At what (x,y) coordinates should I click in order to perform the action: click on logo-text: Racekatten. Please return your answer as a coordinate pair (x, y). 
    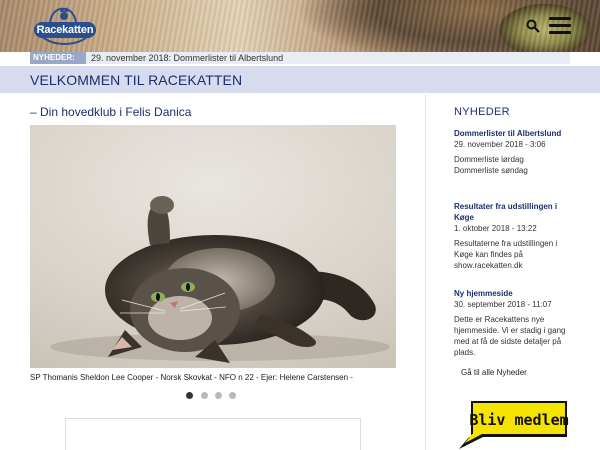
    Looking at the image, I should click on (65, 30).